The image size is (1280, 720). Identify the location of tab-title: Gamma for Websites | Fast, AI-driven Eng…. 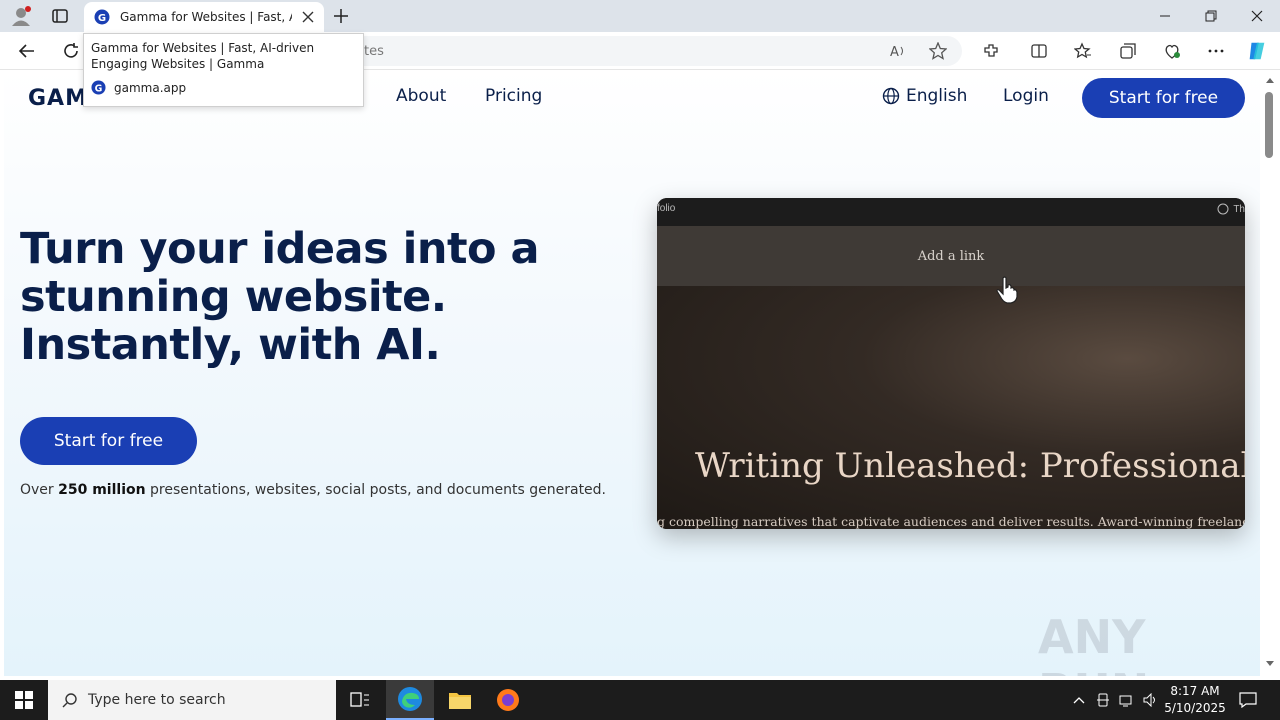
(206, 17).